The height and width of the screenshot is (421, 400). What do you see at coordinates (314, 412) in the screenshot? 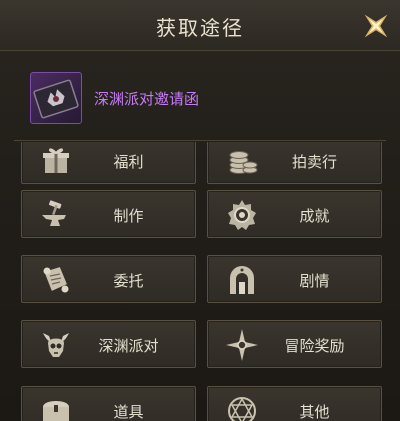
I see `source-label: 其他` at bounding box center [314, 412].